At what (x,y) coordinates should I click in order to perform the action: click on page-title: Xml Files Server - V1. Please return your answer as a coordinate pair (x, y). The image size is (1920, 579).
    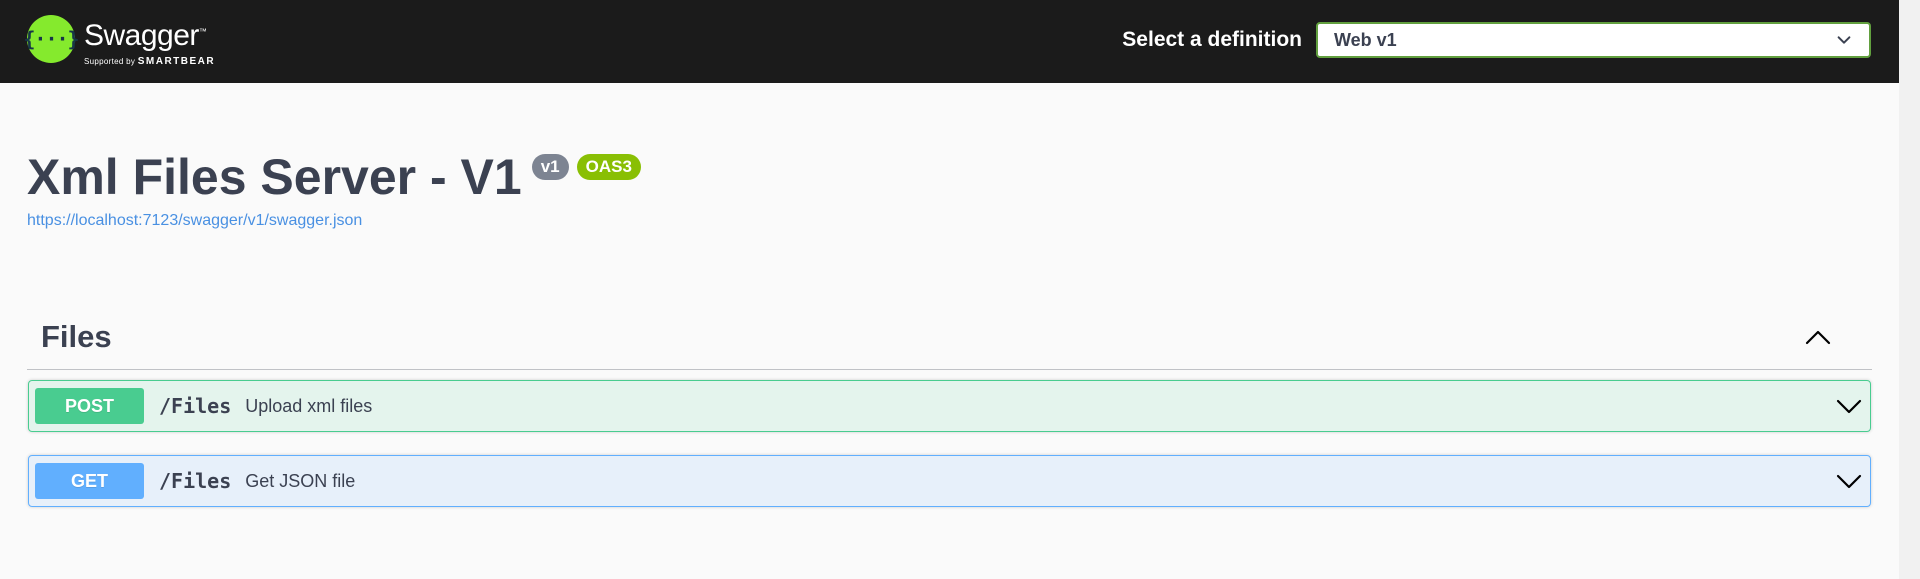
    Looking at the image, I should click on (274, 177).